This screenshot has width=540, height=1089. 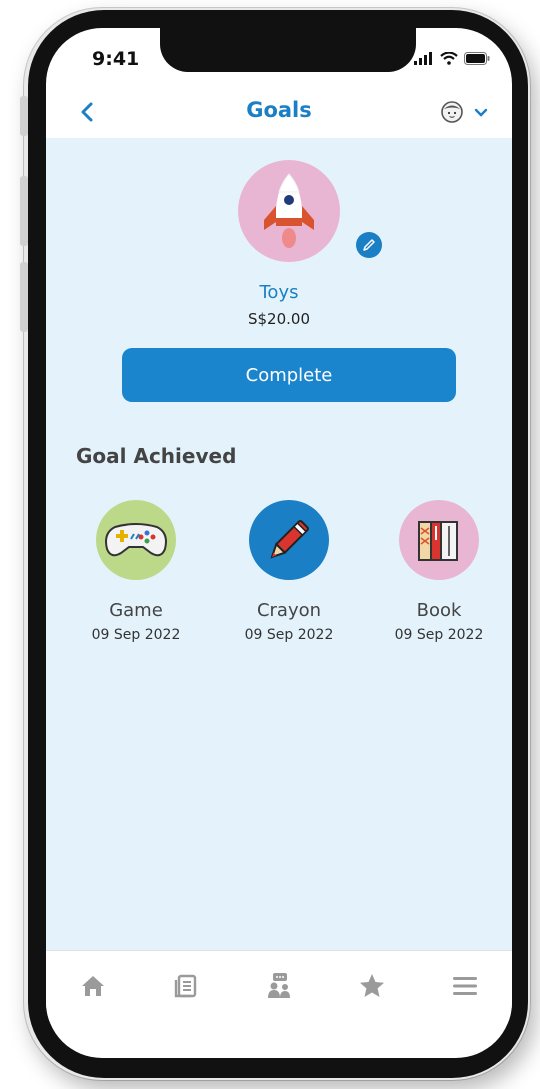 I want to click on nav-menu, so click(x=465, y=986).